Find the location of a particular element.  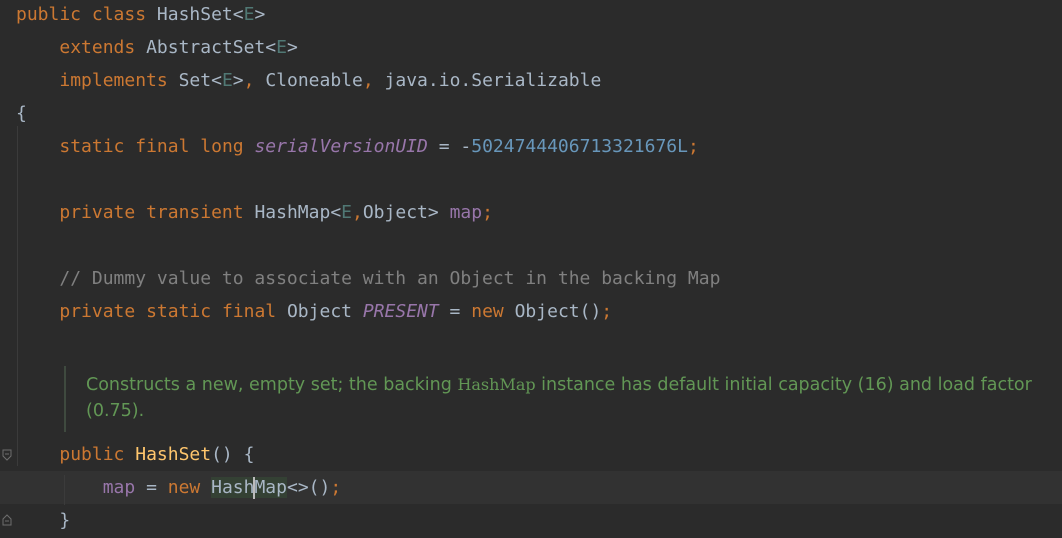

keyword: class is located at coordinates (119, 14).